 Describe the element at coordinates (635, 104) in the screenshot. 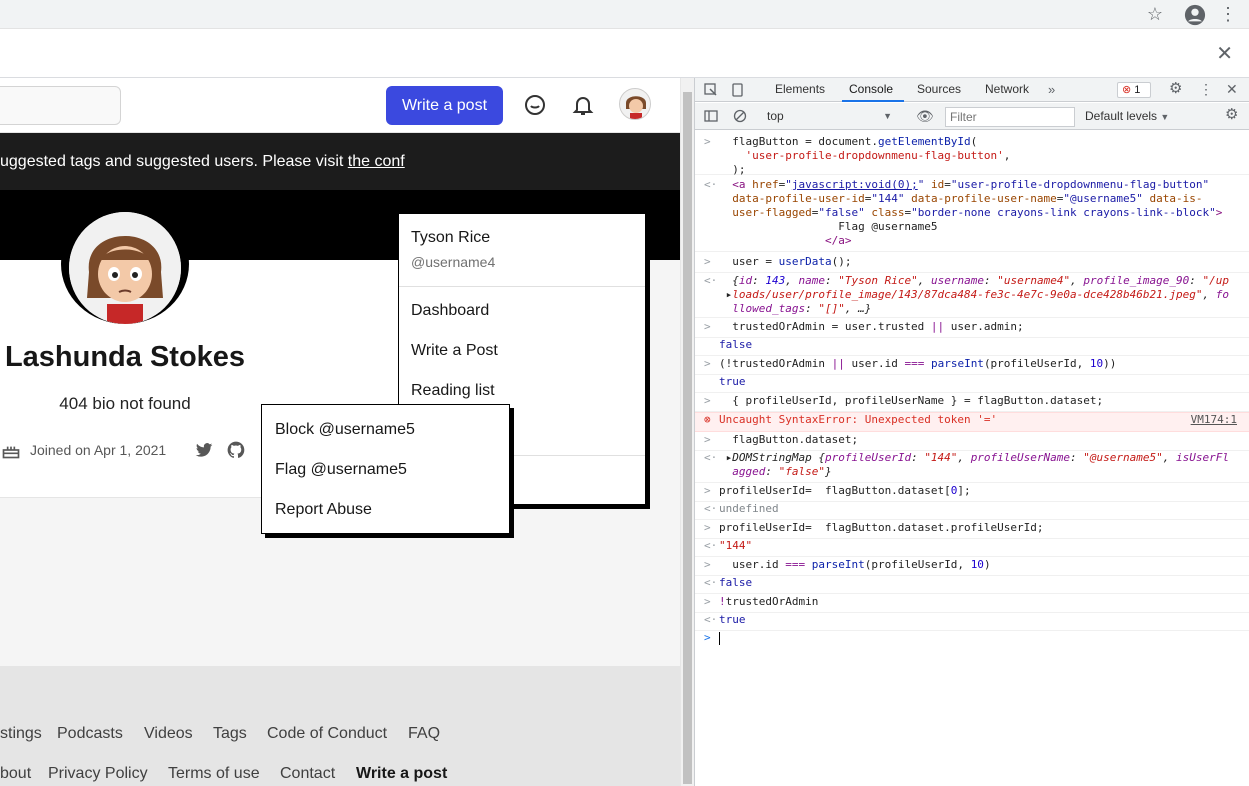

I see `user-avatar` at that location.